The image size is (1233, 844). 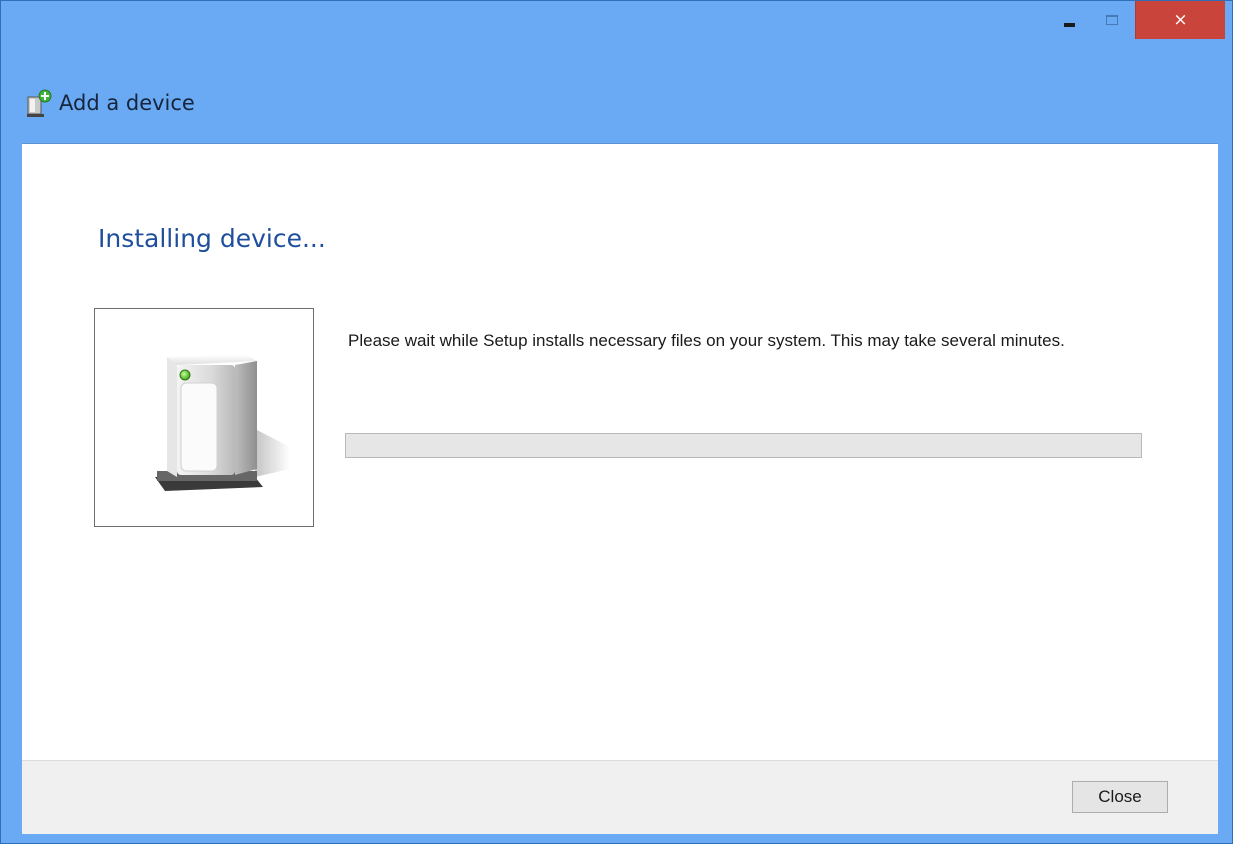 I want to click on device-image-frame, so click(x=204, y=417).